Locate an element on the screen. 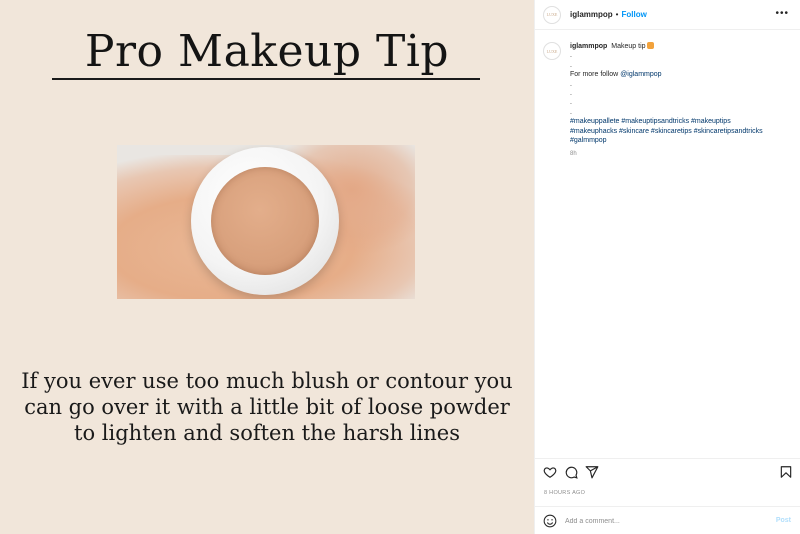 The height and width of the screenshot is (534, 800). loose-powder is located at coordinates (265, 221).